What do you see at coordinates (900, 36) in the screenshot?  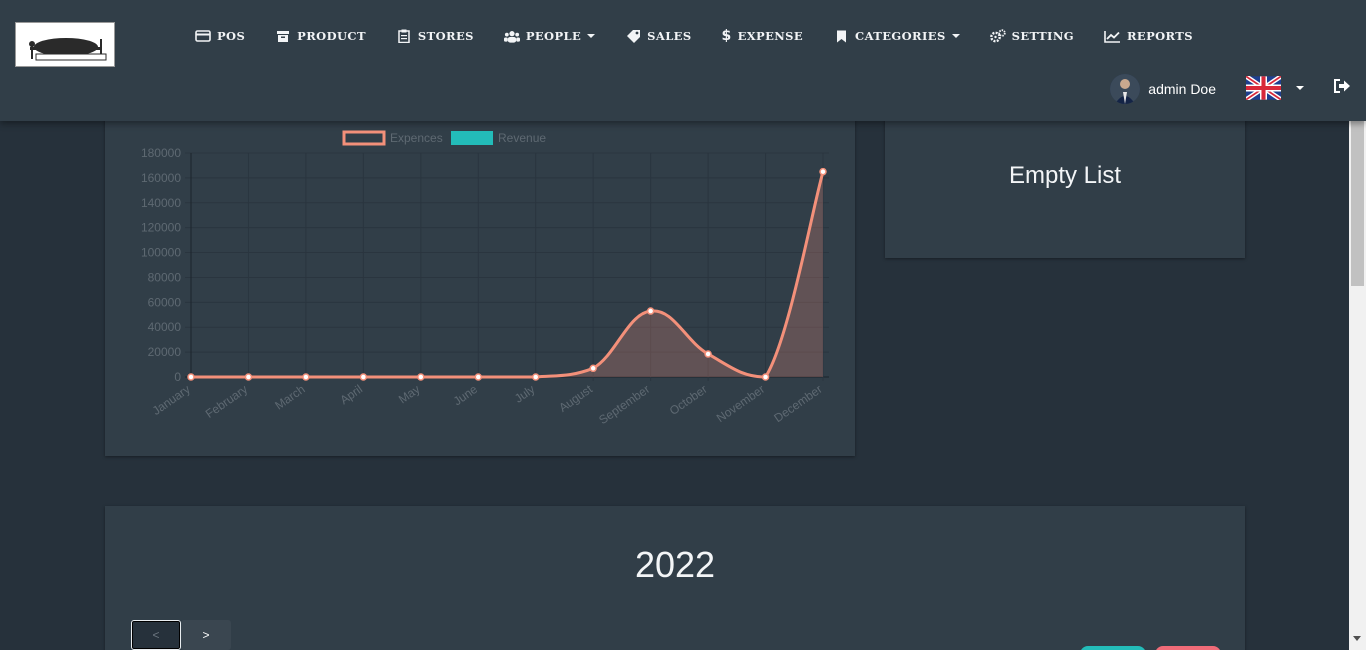 I see `nav-categories-label: CATEGORIES` at bounding box center [900, 36].